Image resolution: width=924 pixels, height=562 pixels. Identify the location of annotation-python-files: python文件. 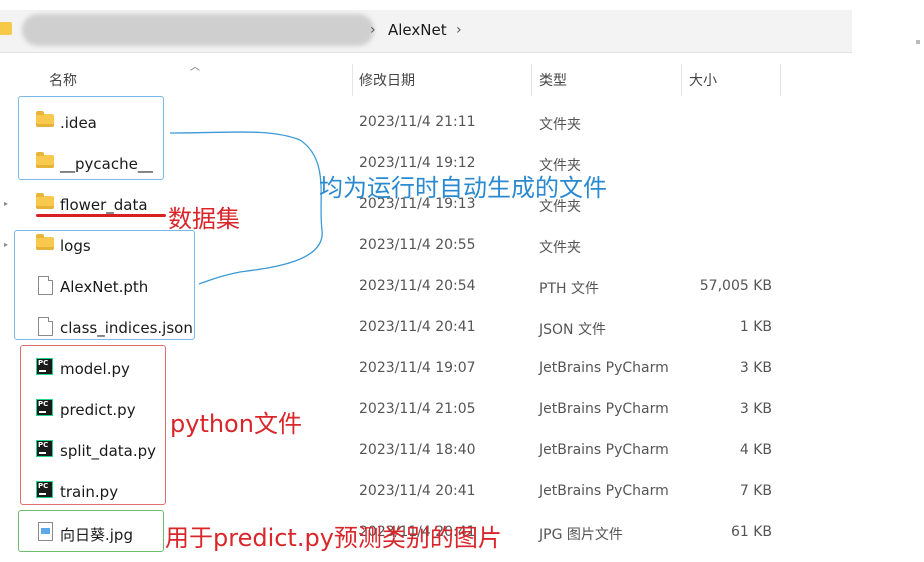
(236, 424).